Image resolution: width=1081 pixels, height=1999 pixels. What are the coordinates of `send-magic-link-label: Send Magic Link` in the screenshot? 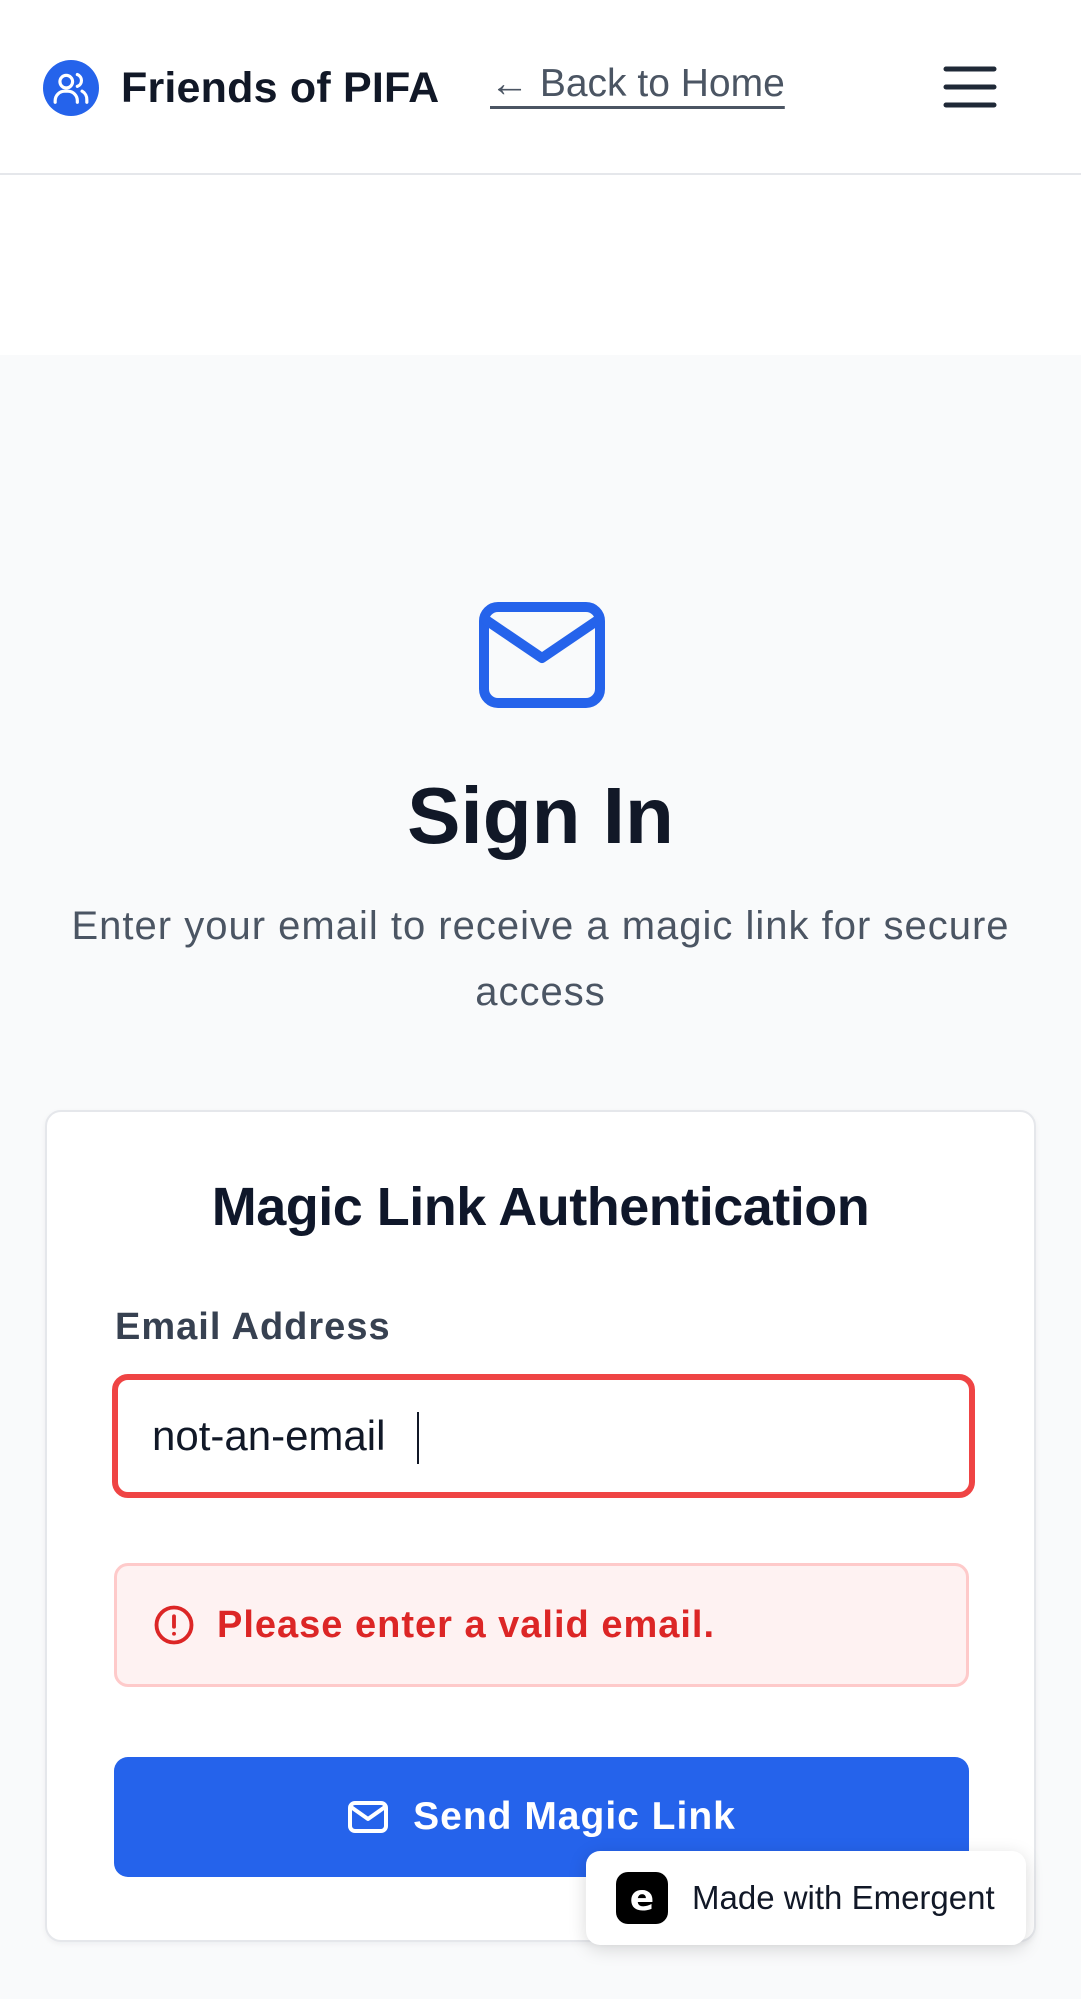 It's located at (574, 1816).